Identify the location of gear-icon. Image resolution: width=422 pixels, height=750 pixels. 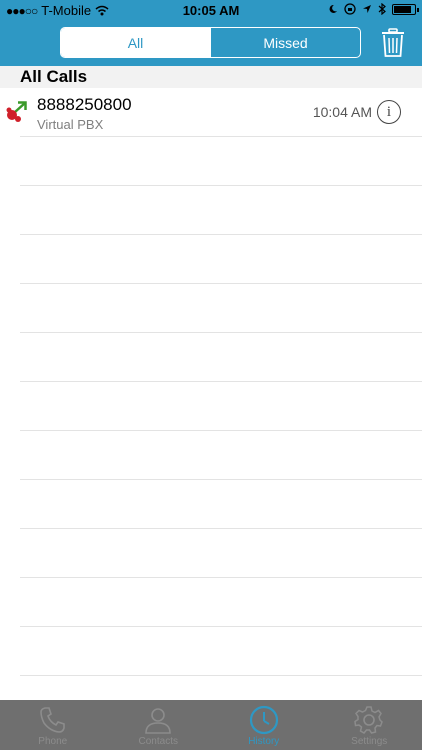
(369, 720).